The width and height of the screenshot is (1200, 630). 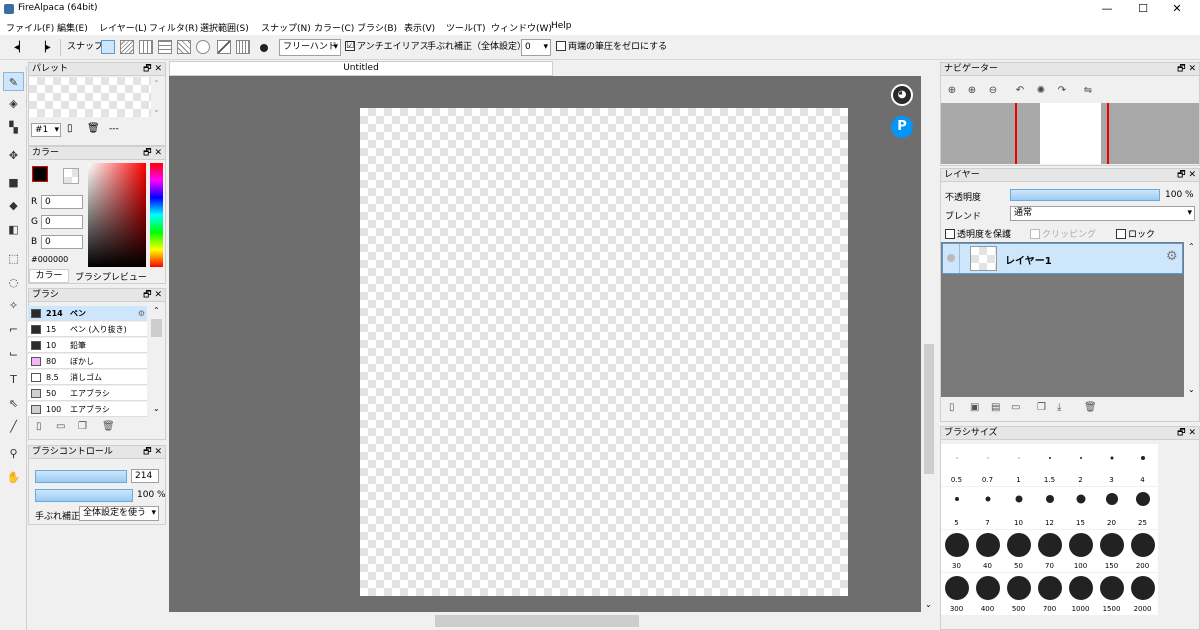 What do you see at coordinates (1142, 551) in the screenshot?
I see `brush-size-cell: 200` at bounding box center [1142, 551].